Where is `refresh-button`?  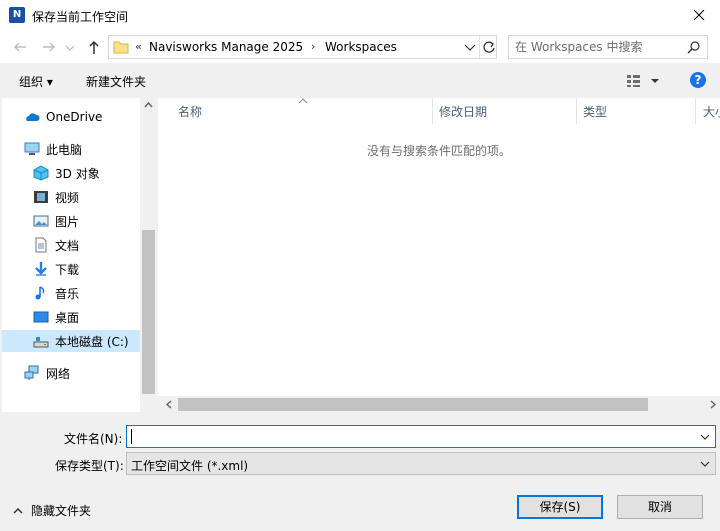 refresh-button is located at coordinates (488, 47).